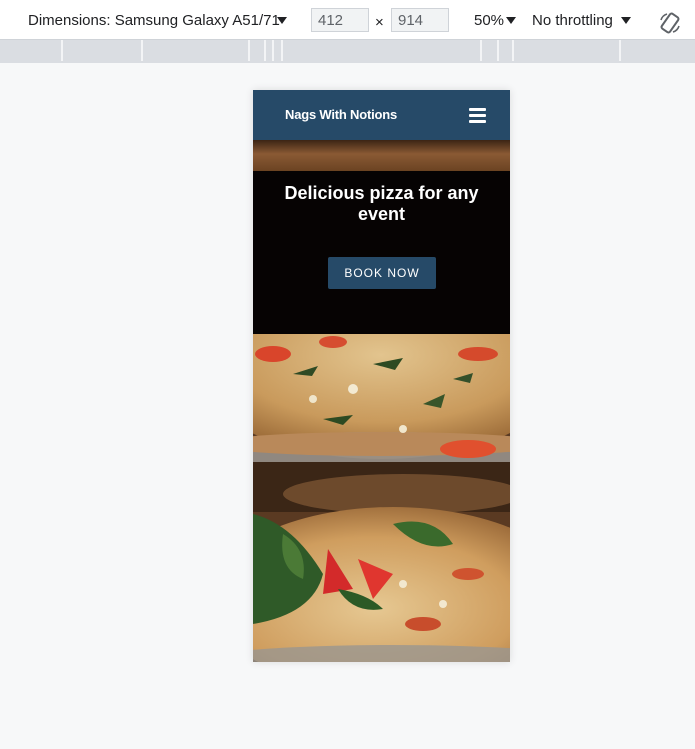  I want to click on device-dimensions-select: Dimensions: Samsung Galaxy A51/71, so click(154, 20).